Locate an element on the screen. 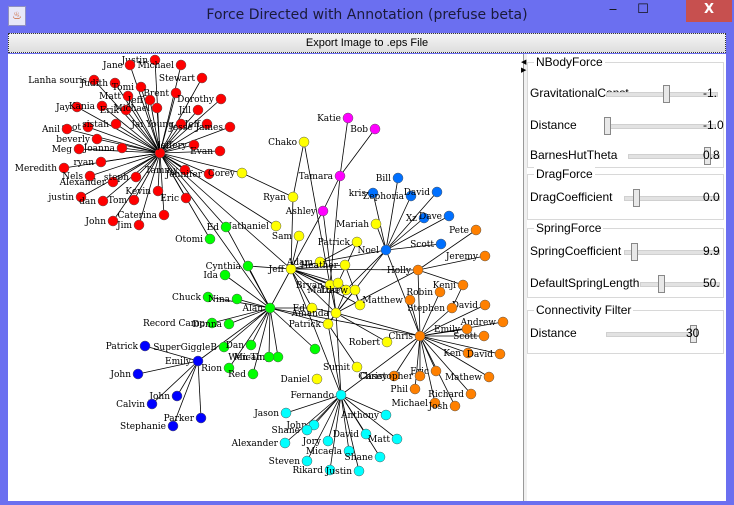  graph-node: Dave is located at coordinates (437, 216).